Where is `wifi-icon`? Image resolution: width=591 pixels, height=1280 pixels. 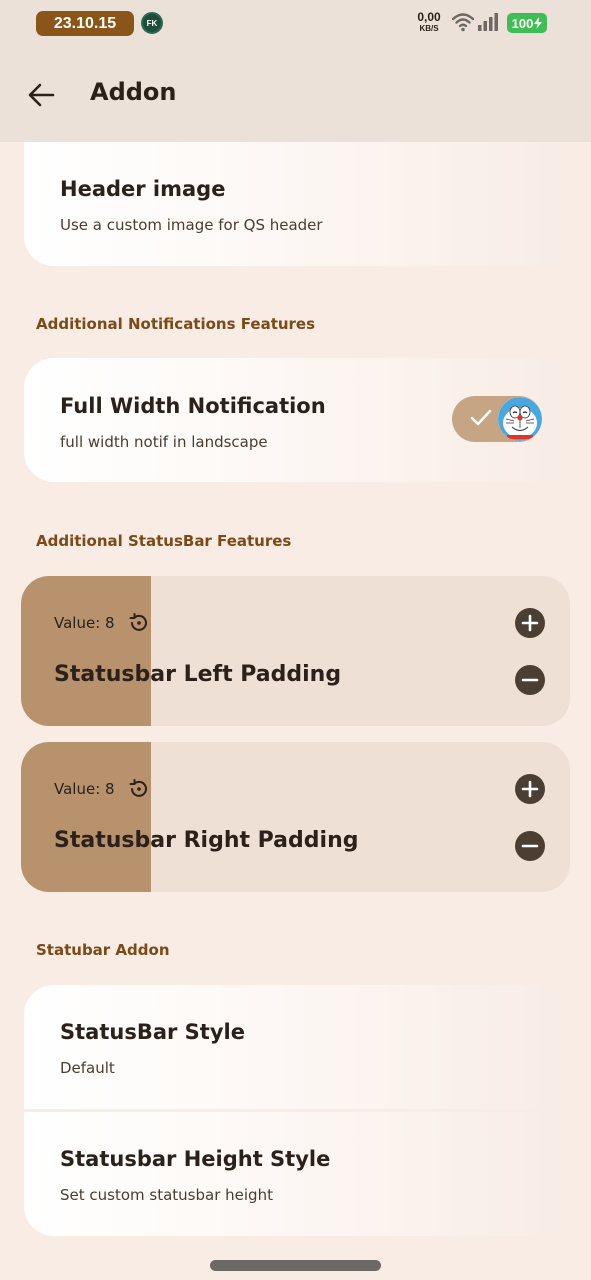
wifi-icon is located at coordinates (463, 22).